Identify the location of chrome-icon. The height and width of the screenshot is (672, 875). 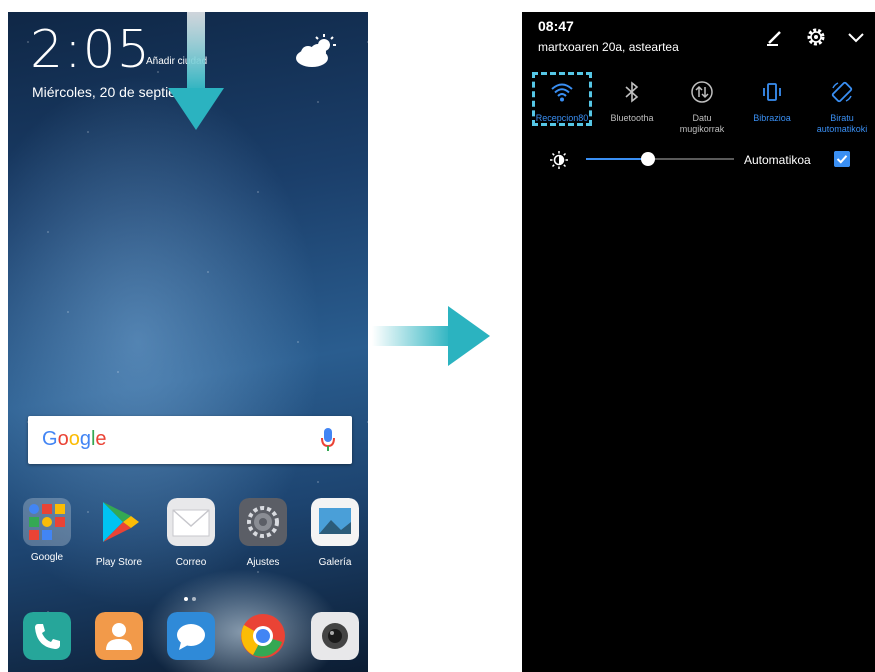
(263, 636).